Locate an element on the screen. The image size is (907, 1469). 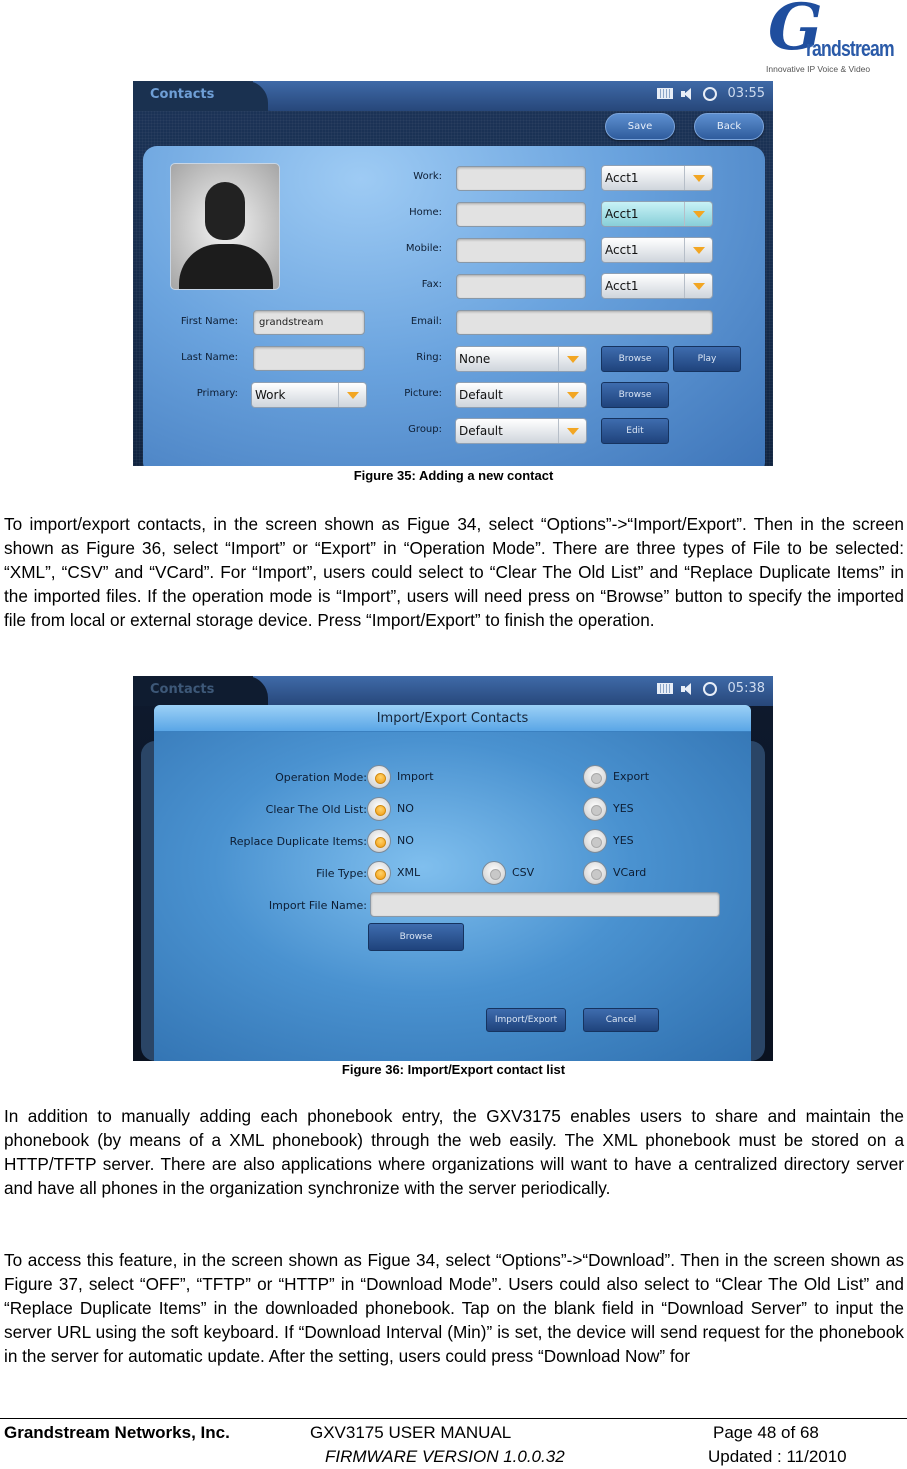
work-field is located at coordinates (521, 178).